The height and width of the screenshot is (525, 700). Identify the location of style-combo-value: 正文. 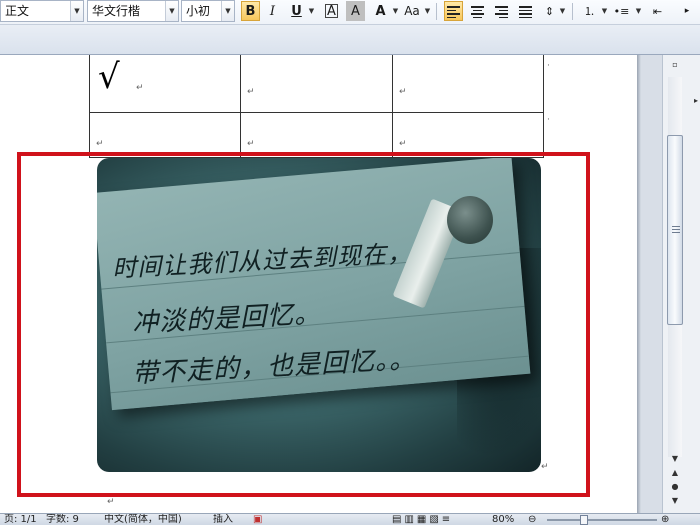
(17, 11).